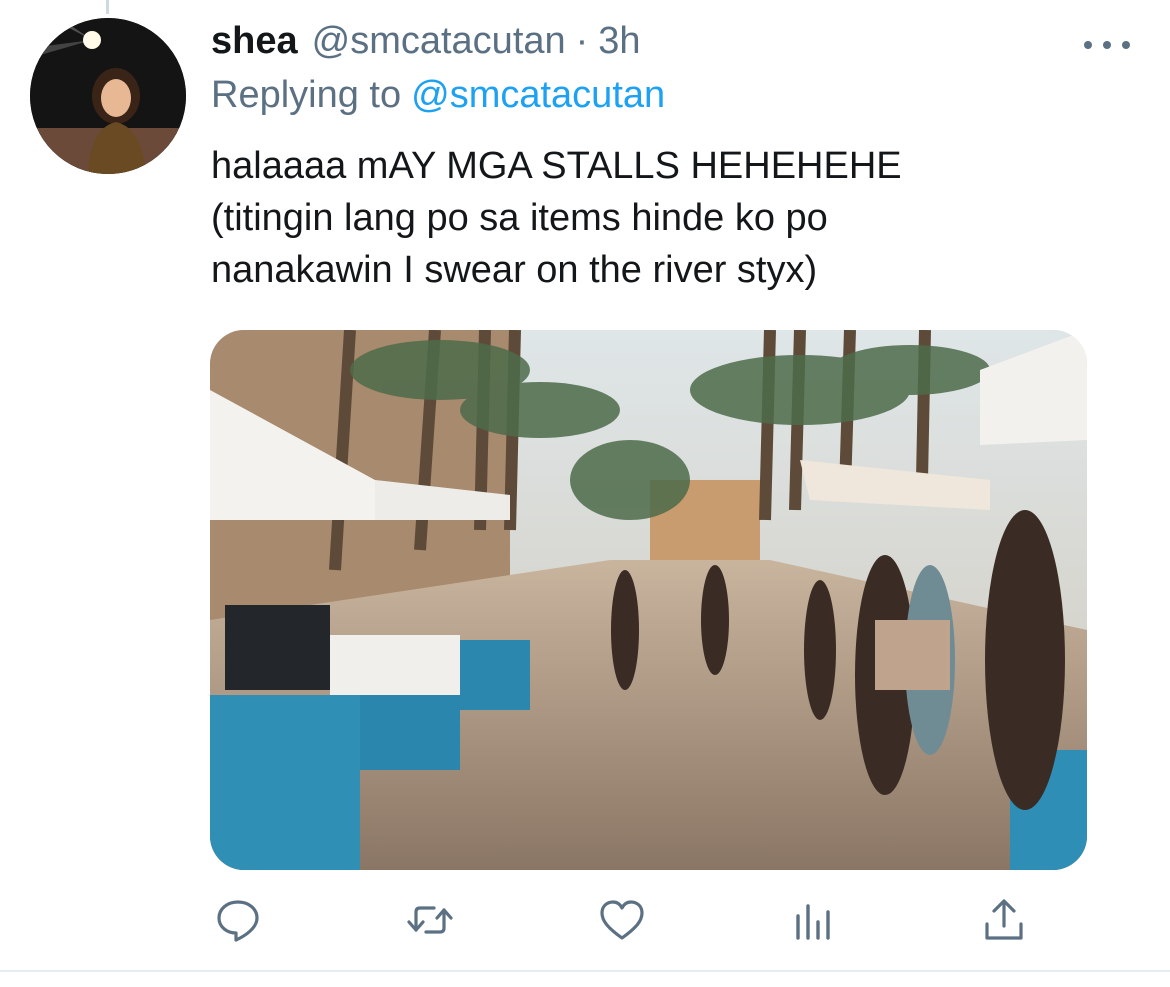  Describe the element at coordinates (108, 96) in the screenshot. I see `avatar` at that location.